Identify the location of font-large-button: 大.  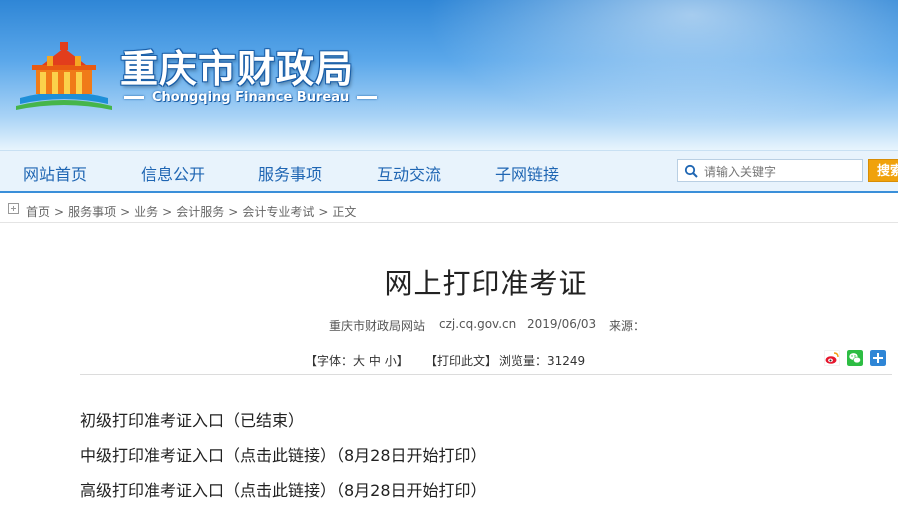
(359, 361).